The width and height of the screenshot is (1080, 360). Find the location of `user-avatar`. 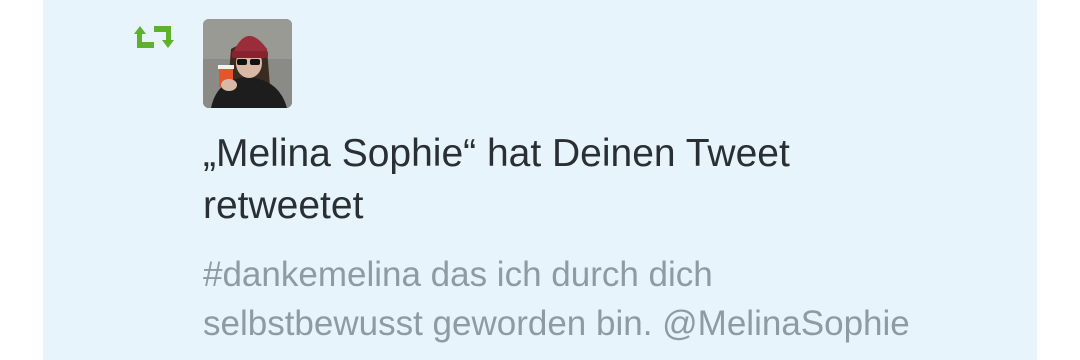

user-avatar is located at coordinates (247, 63).